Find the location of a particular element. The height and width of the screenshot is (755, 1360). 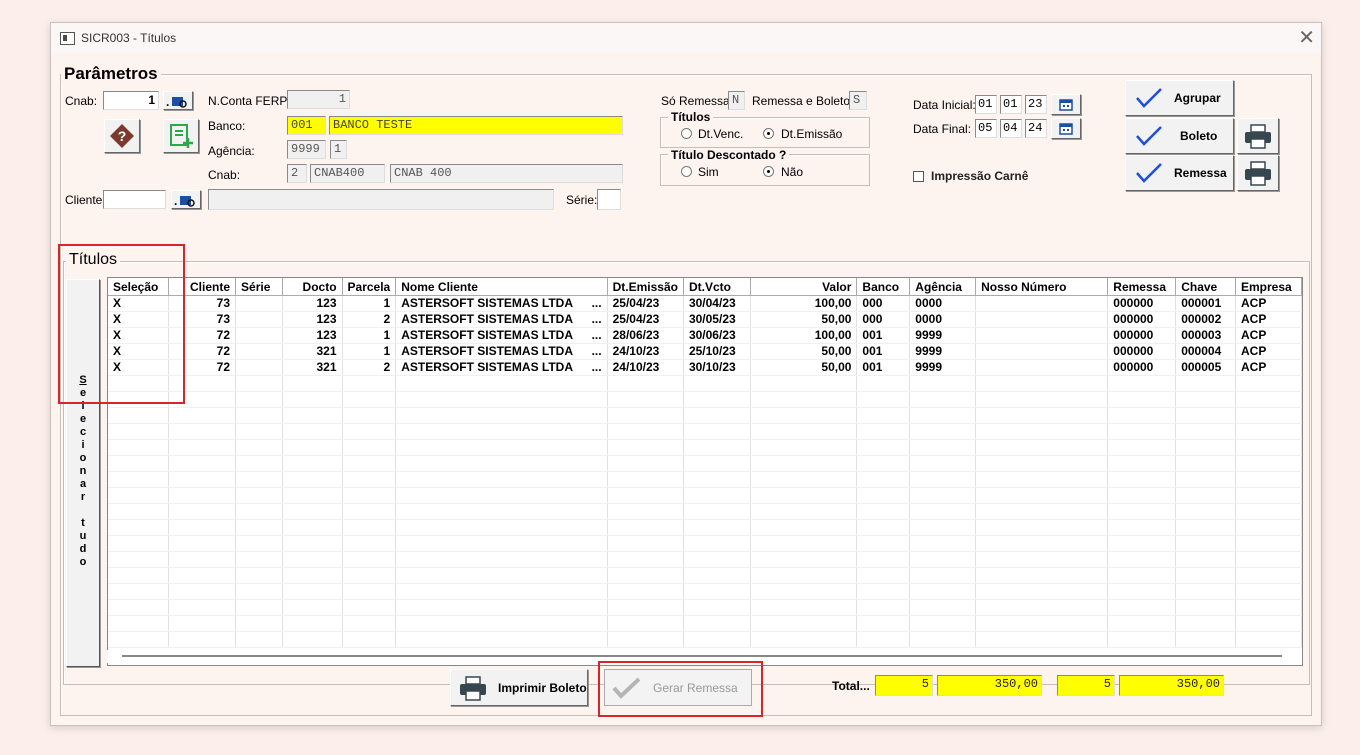

cnab-input: 1 is located at coordinates (131, 100).